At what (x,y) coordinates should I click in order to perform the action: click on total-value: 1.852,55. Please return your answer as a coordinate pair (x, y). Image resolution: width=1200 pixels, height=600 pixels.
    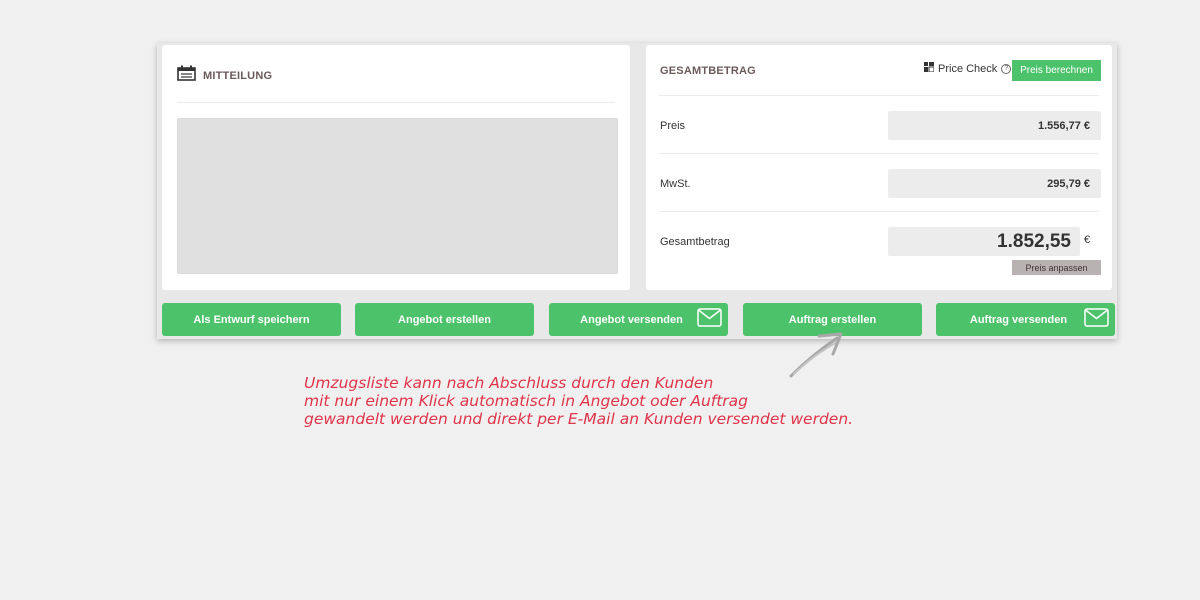
    Looking at the image, I should click on (984, 241).